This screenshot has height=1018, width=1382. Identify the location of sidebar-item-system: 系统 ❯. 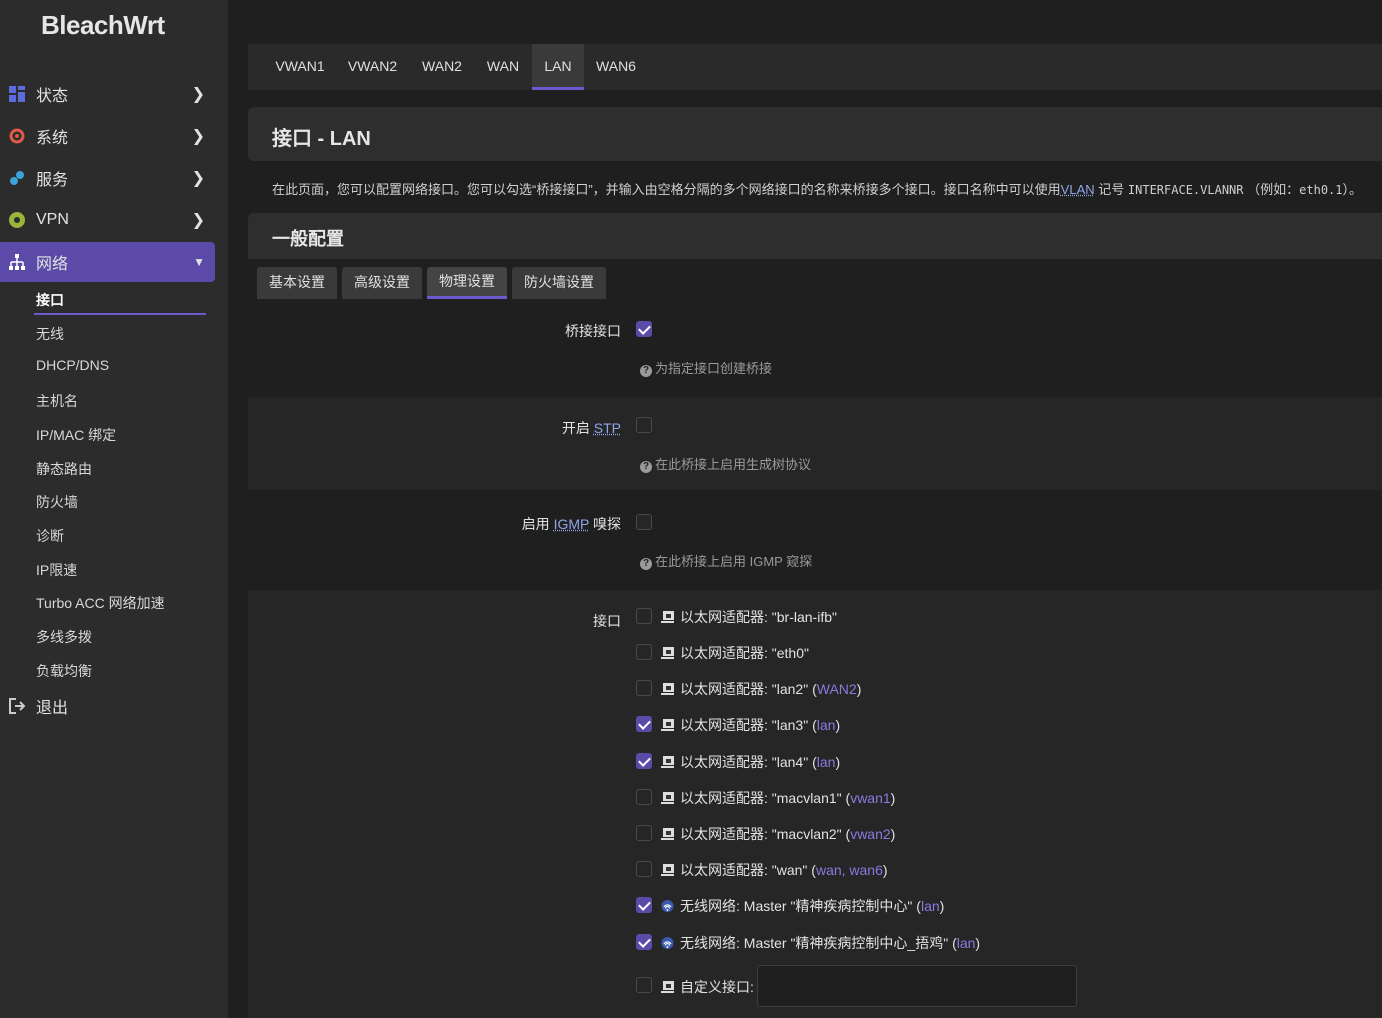
(107, 136).